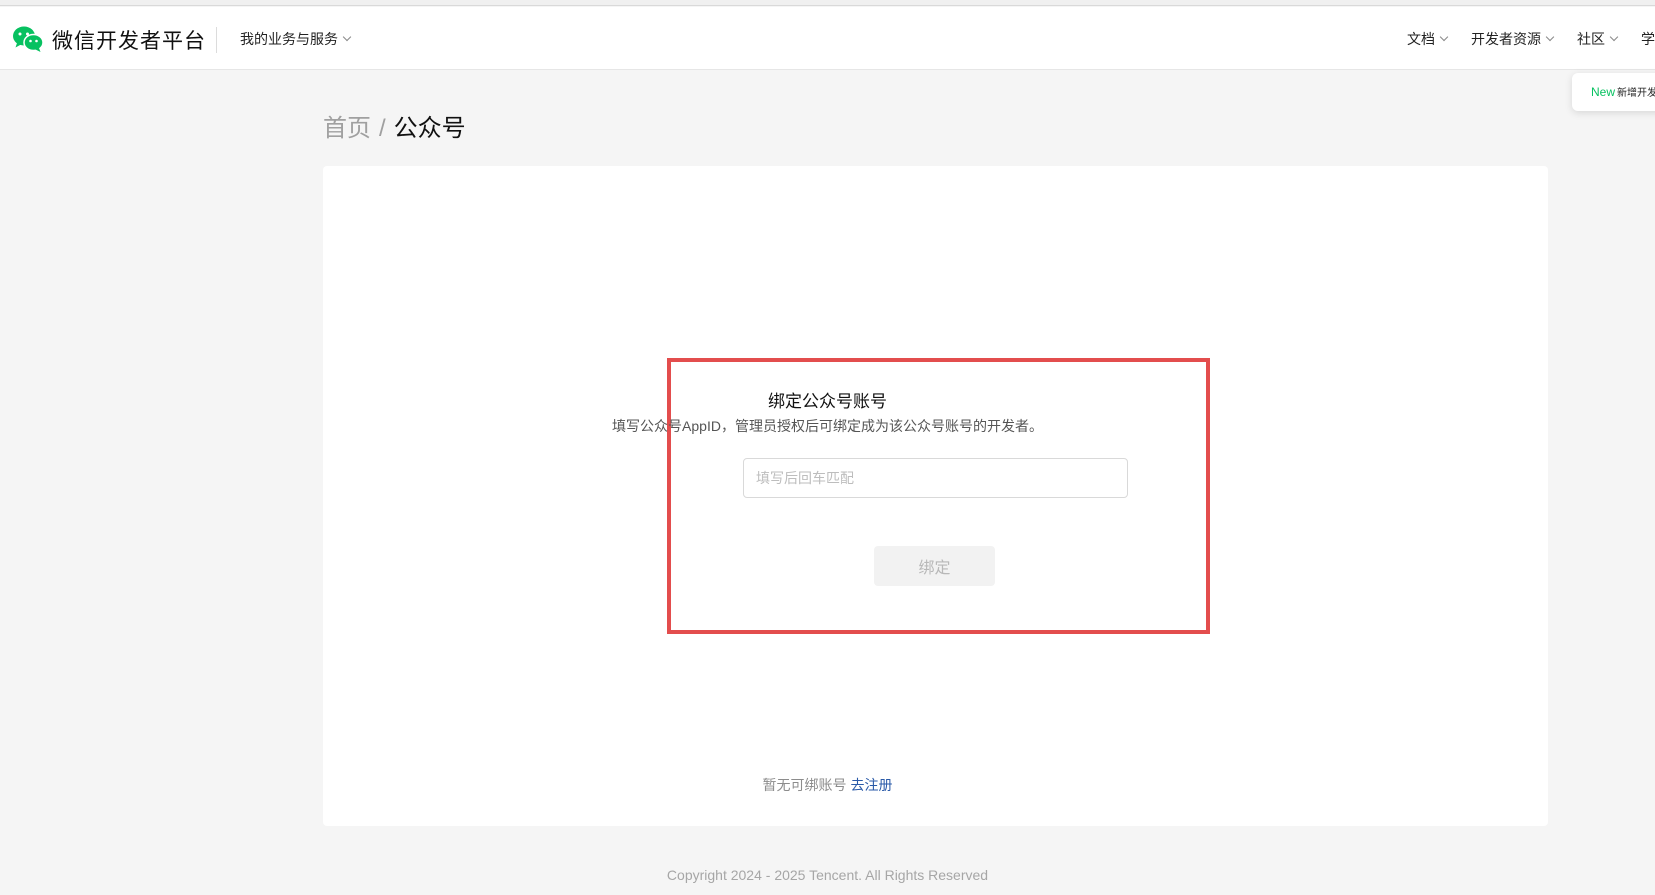 The width and height of the screenshot is (1655, 895). What do you see at coordinates (935, 478) in the screenshot?
I see `appid-input` at bounding box center [935, 478].